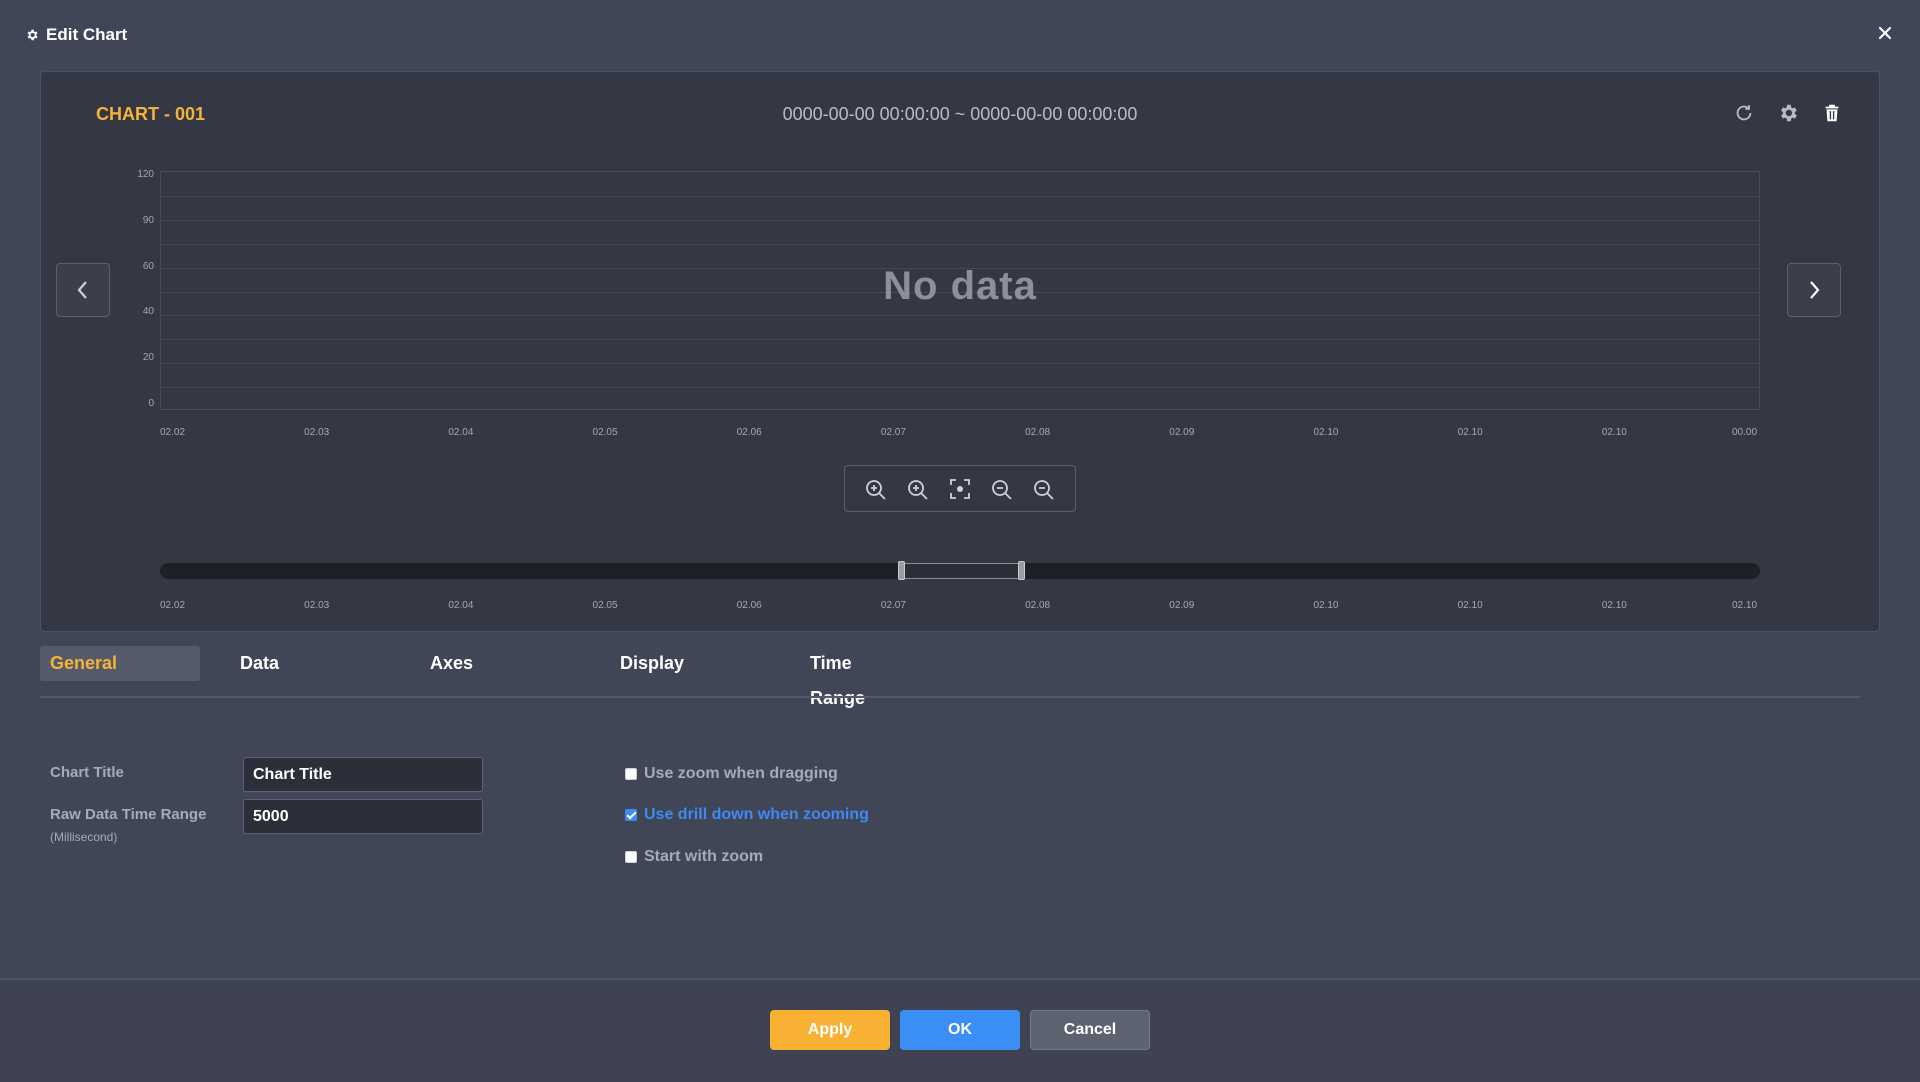 This screenshot has width=1920, height=1082. What do you see at coordinates (1044, 489) in the screenshot?
I see `zoom-out-4x-icon` at bounding box center [1044, 489].